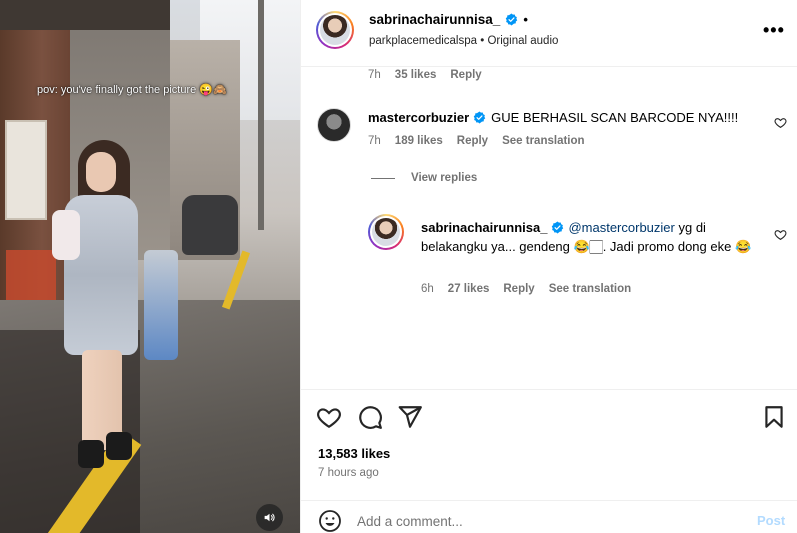 Image resolution: width=797 pixels, height=533 pixels. I want to click on mention-link: @mastercorbuzier, so click(621, 227).